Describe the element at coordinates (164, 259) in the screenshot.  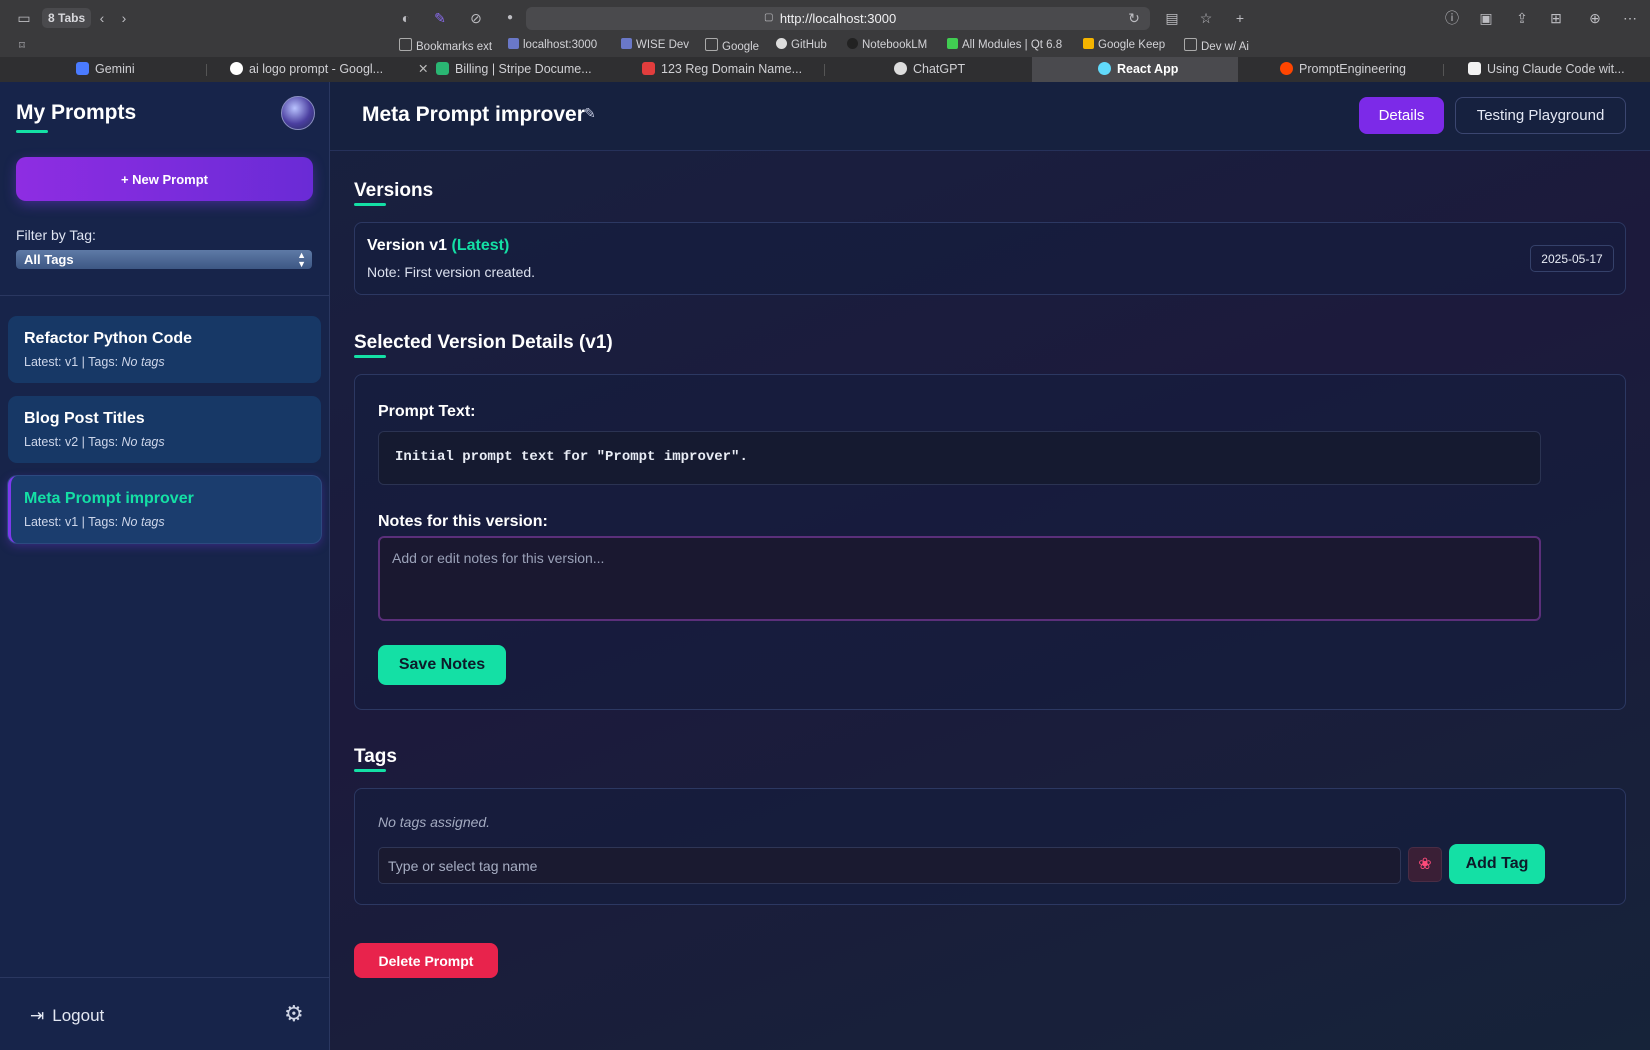
I see `tag-filter-select: All Tags ▲ ▼` at that location.